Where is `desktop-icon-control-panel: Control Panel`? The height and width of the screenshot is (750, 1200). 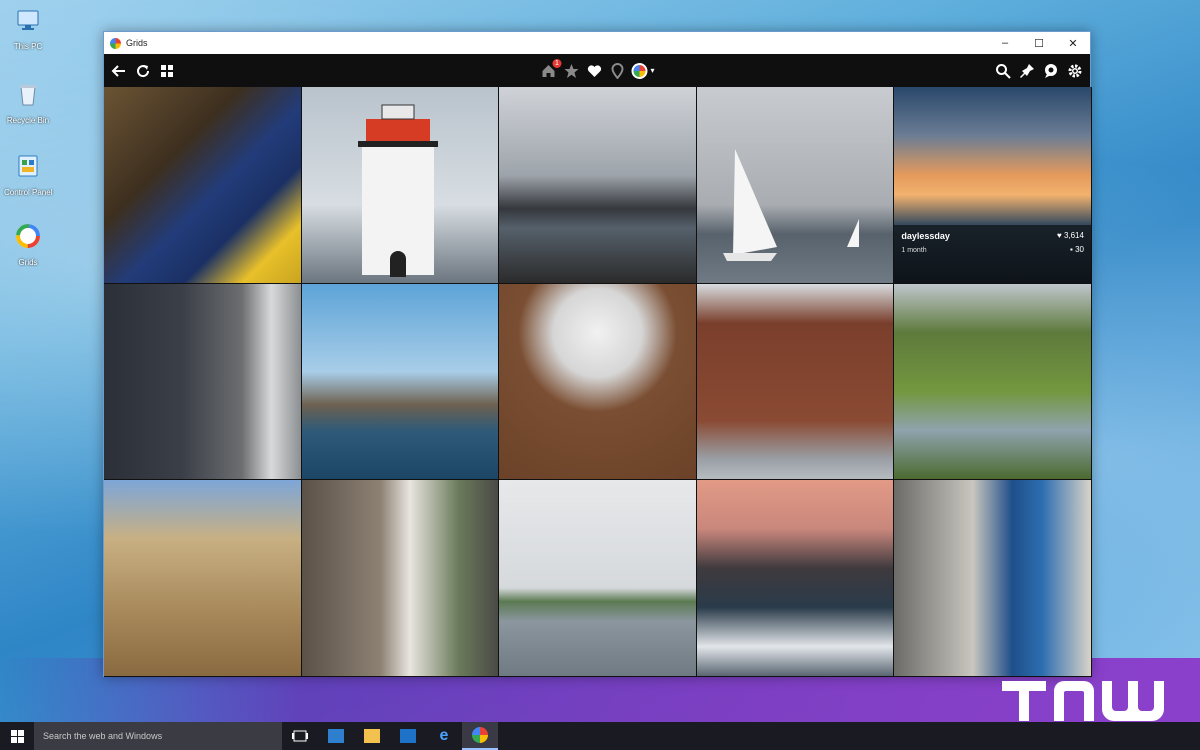 desktop-icon-control-panel: Control Panel is located at coordinates (28, 174).